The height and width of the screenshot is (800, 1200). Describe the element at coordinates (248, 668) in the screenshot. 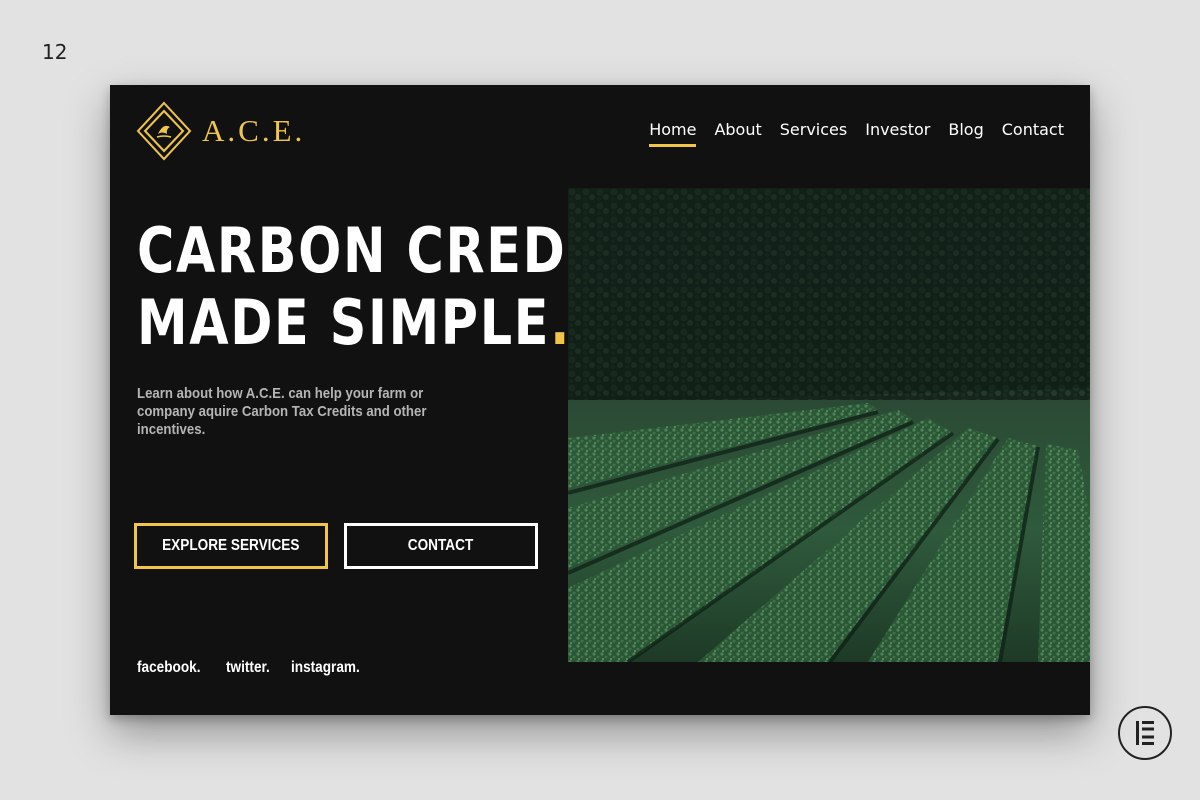

I see `social-twitter: twitter.` at that location.